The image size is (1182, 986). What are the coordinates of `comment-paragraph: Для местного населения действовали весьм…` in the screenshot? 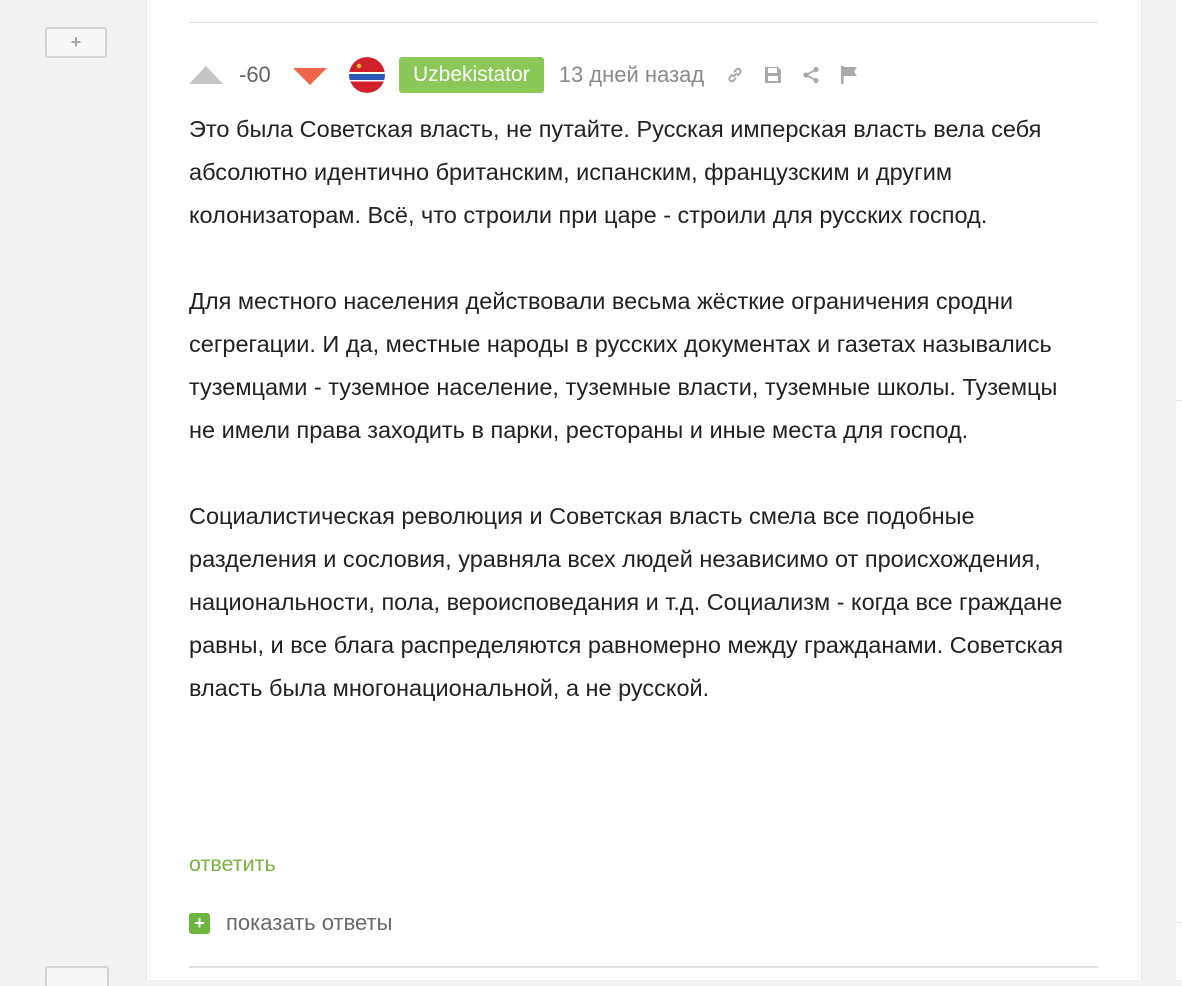 It's located at (623, 365).